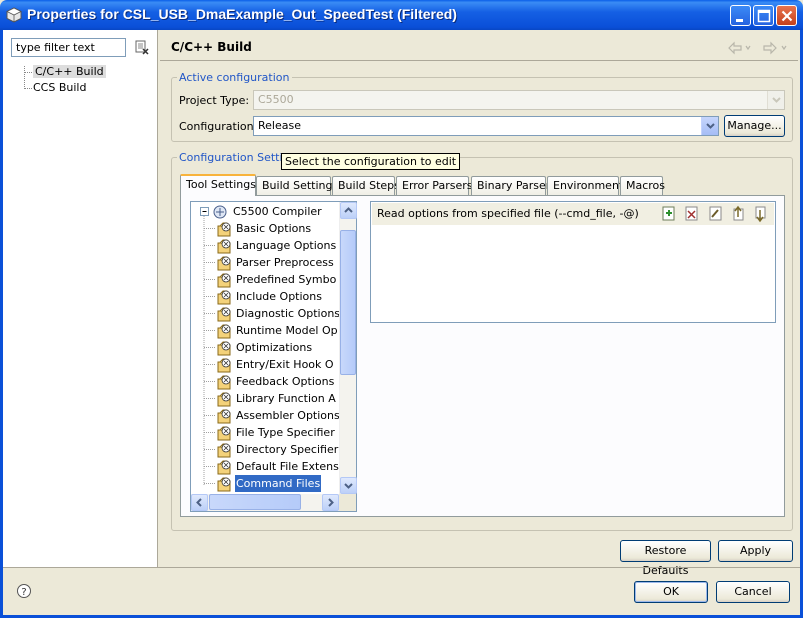 This screenshot has width=803, height=618. Describe the element at coordinates (671, 592) in the screenshot. I see `ok-button: OK` at that location.